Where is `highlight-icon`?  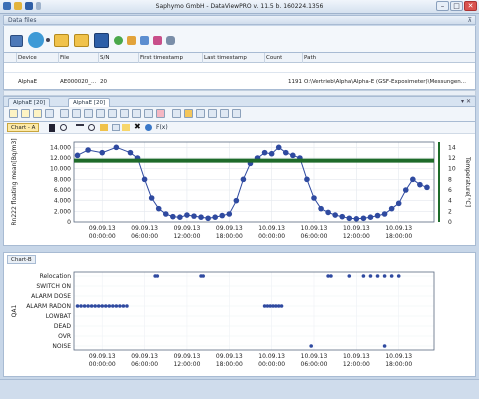 highlight-icon is located at coordinates (126, 127).